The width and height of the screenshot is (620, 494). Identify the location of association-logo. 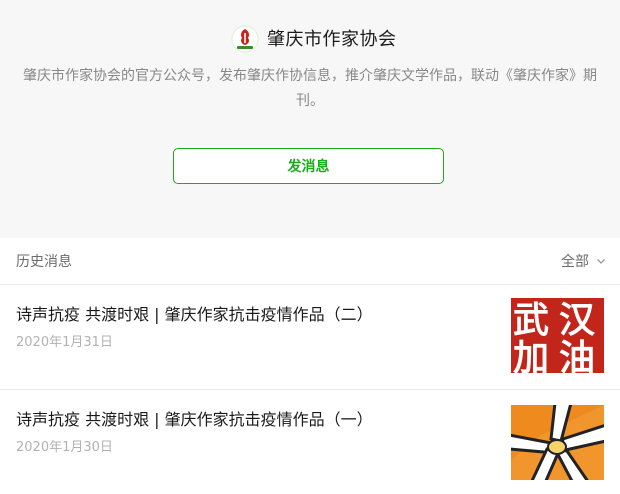
(245, 39).